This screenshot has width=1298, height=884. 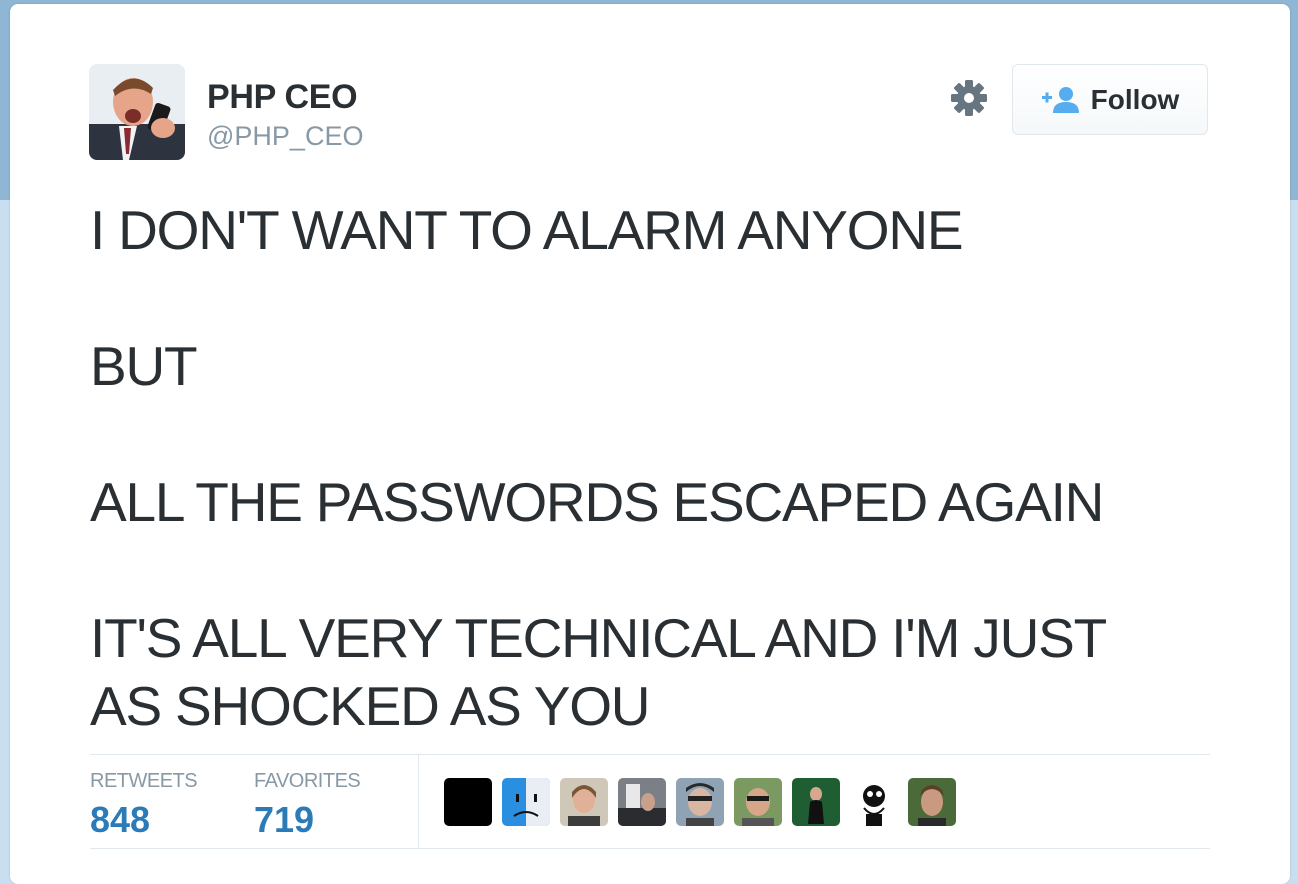 What do you see at coordinates (137, 112) in the screenshot?
I see `author-avatar` at bounding box center [137, 112].